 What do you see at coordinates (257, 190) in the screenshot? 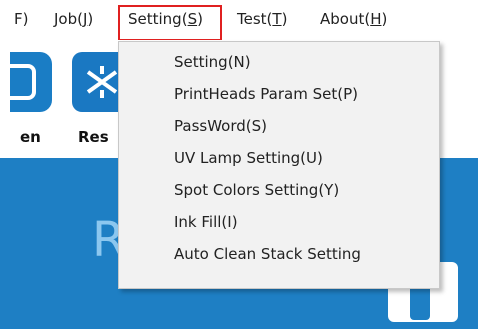
I see `menu-item-label: Spot Colors Setting(Y)` at bounding box center [257, 190].